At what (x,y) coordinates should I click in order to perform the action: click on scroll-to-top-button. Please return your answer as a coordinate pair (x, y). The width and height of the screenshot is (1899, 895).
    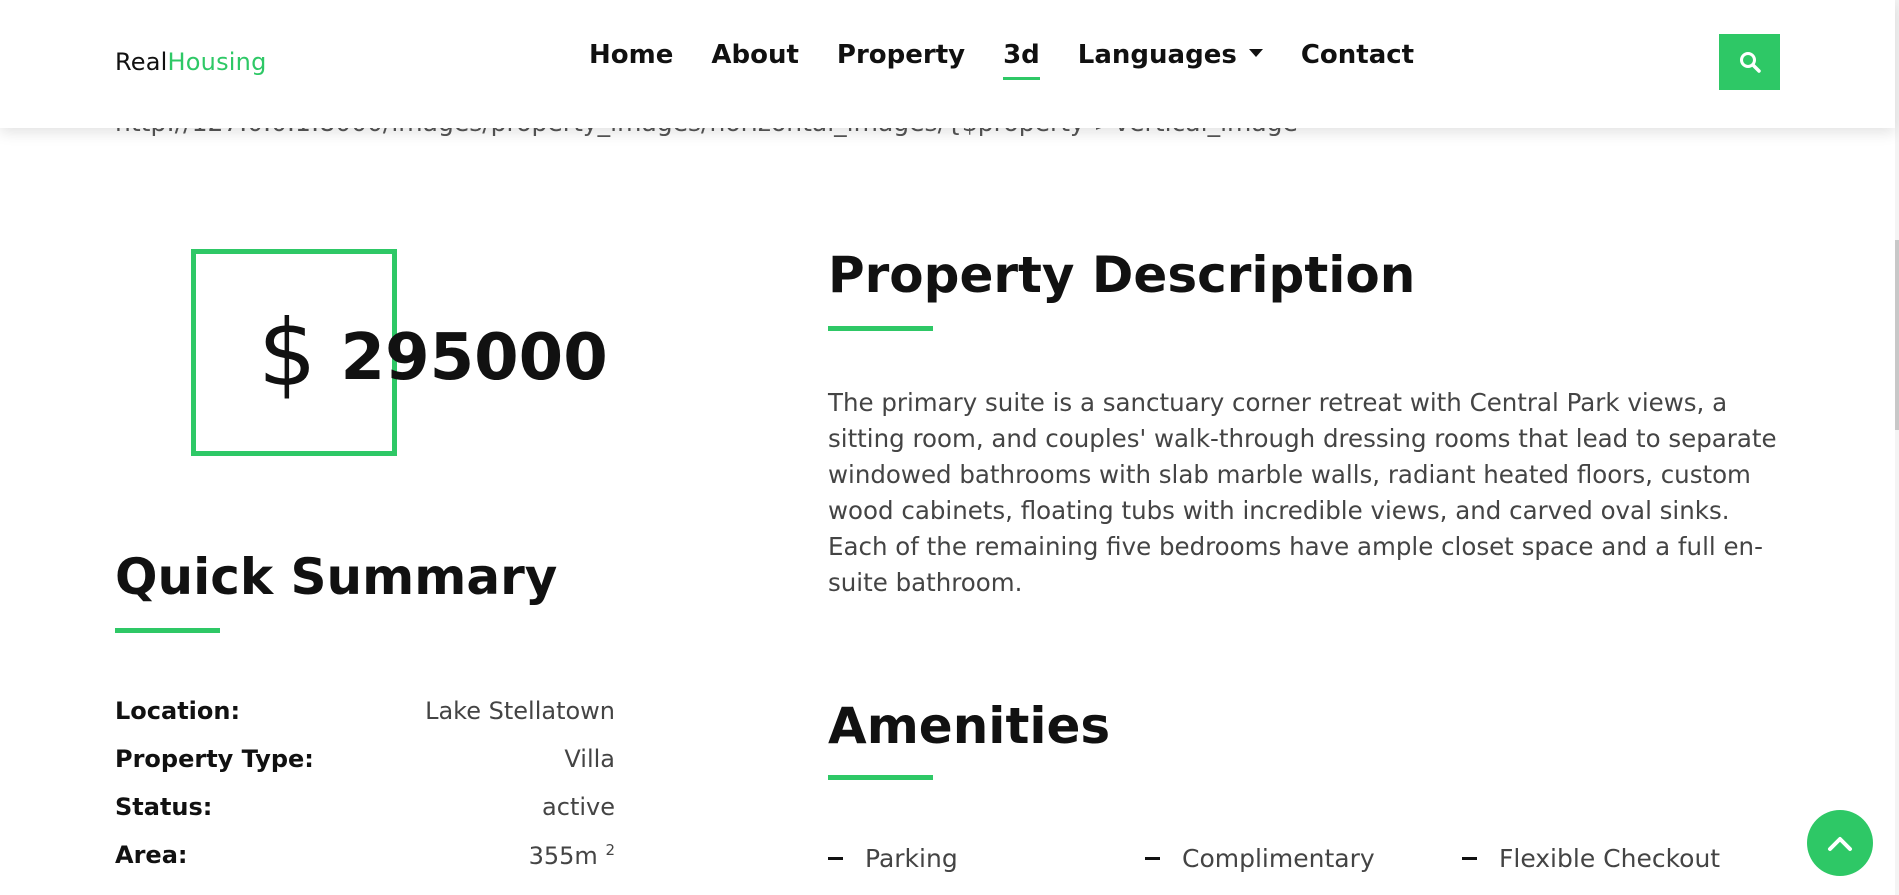
    Looking at the image, I should click on (1840, 843).